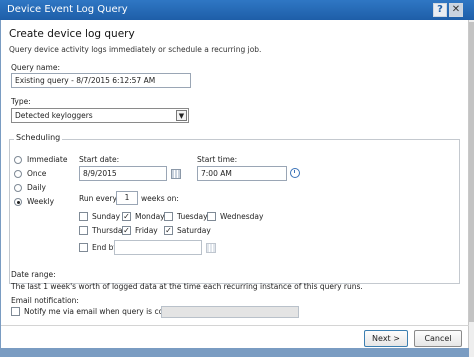  What do you see at coordinates (45, 300) in the screenshot?
I see `email-notification-label: Email notification:` at bounding box center [45, 300].